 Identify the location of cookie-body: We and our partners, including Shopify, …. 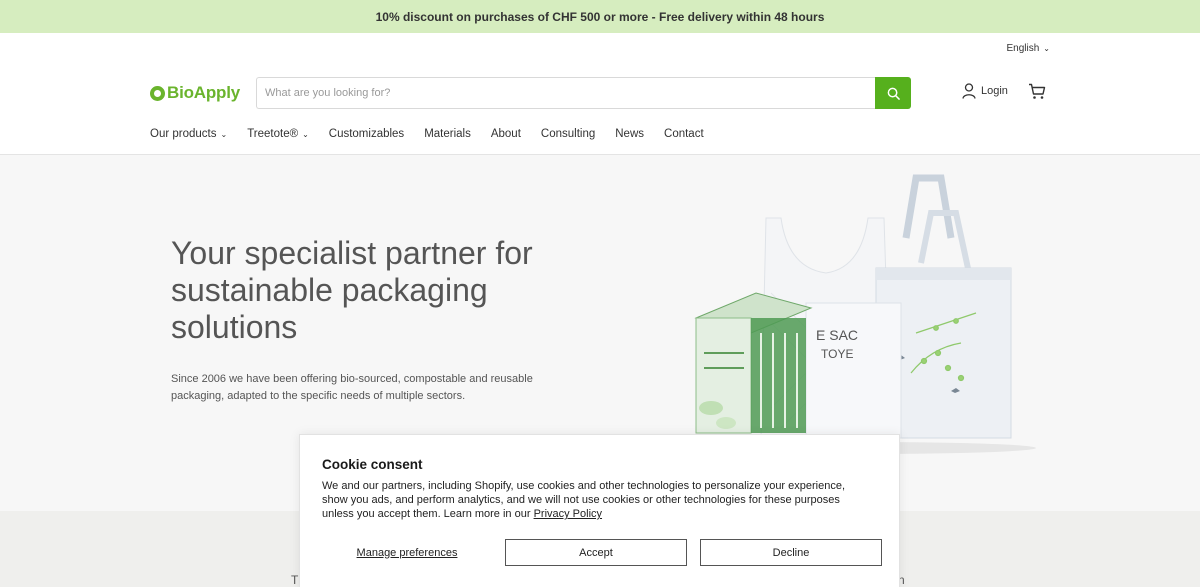
(592, 500).